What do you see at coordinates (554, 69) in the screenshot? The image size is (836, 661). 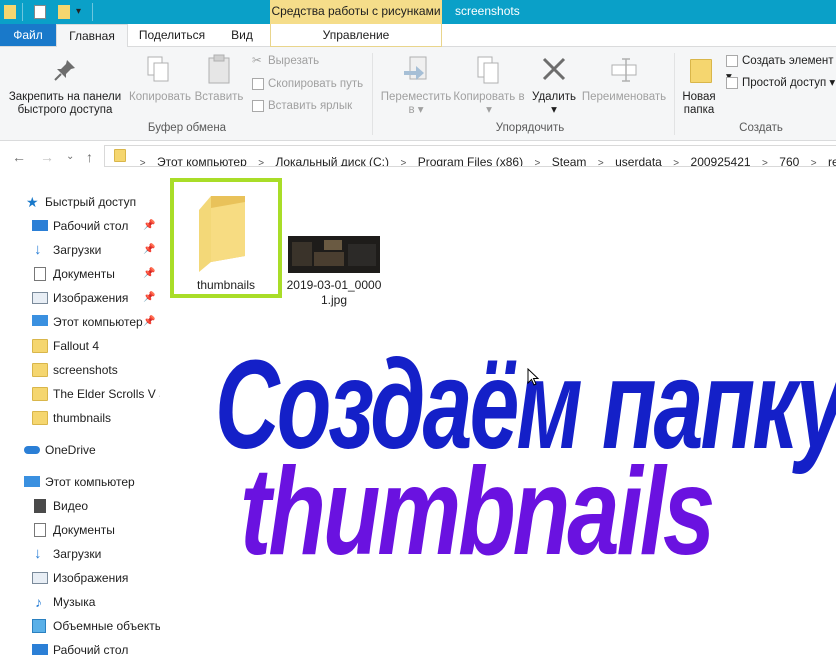 I see `delete-x-icon` at bounding box center [554, 69].